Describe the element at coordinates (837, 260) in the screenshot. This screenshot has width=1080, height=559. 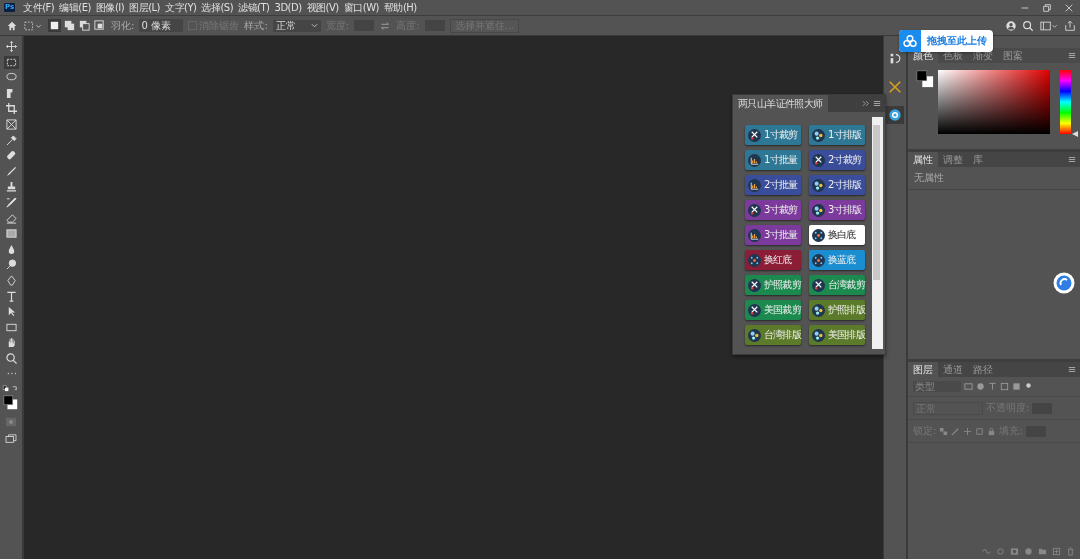
I see `plugin-action-button: 换蓝底` at that location.